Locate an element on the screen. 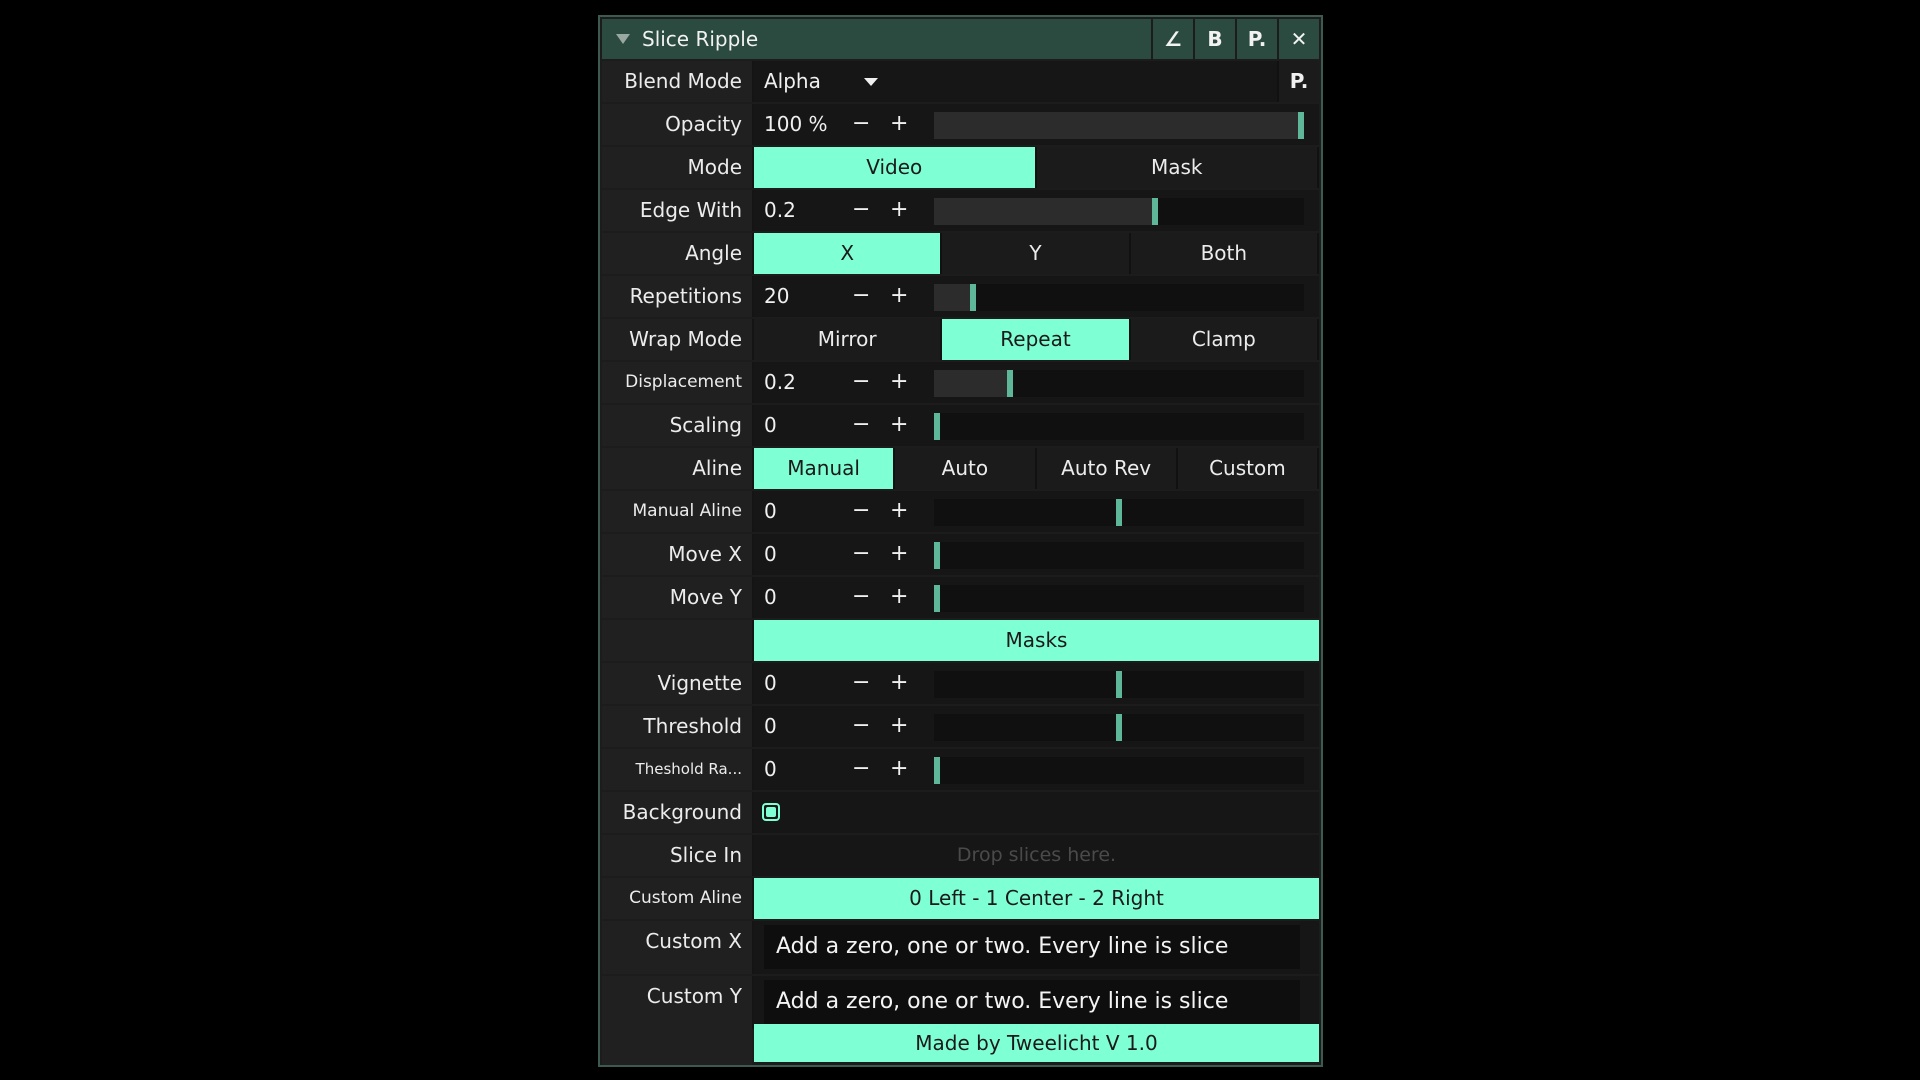 The image size is (1920, 1080). edge-with-value: 0.2 is located at coordinates (780, 210).